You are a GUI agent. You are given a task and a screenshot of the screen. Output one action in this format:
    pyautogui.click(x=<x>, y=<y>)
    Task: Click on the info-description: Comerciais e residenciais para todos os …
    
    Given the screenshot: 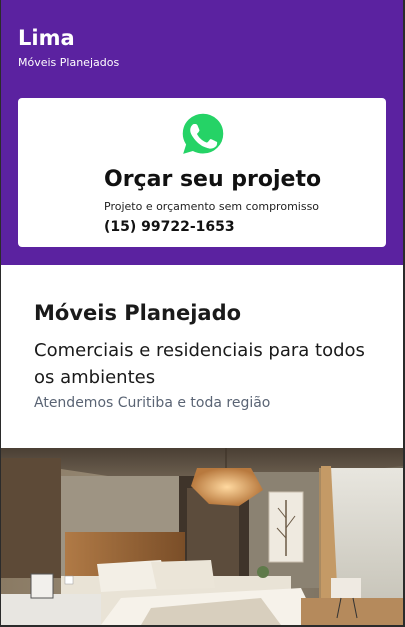 What is the action you would take?
    pyautogui.click(x=199, y=364)
    